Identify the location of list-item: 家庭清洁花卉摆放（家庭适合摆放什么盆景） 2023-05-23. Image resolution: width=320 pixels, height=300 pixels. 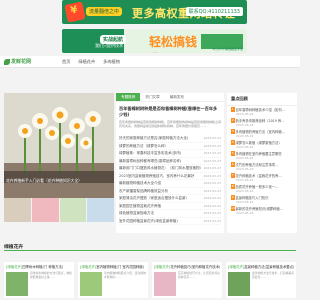
(170, 199).